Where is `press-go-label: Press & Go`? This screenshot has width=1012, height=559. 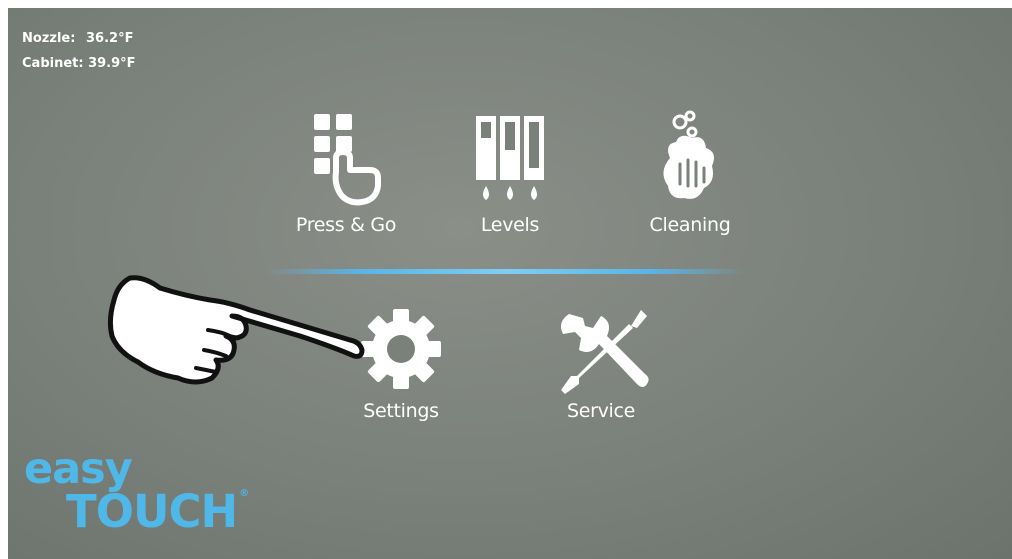
press-go-label: Press & Go is located at coordinates (346, 225).